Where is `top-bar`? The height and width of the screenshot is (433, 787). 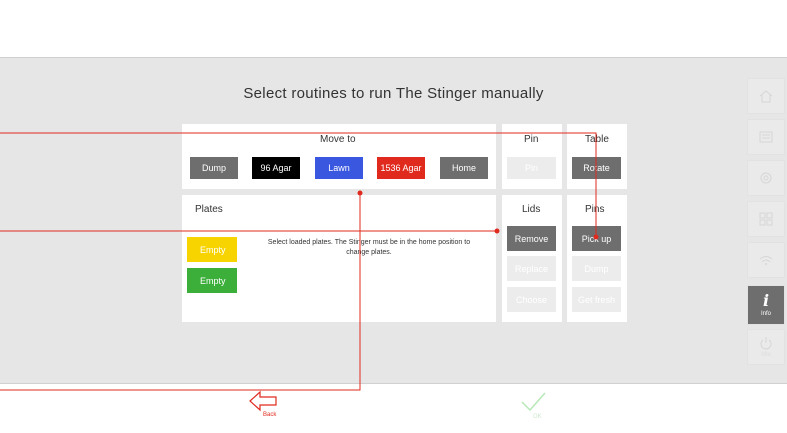
top-bar is located at coordinates (393, 29).